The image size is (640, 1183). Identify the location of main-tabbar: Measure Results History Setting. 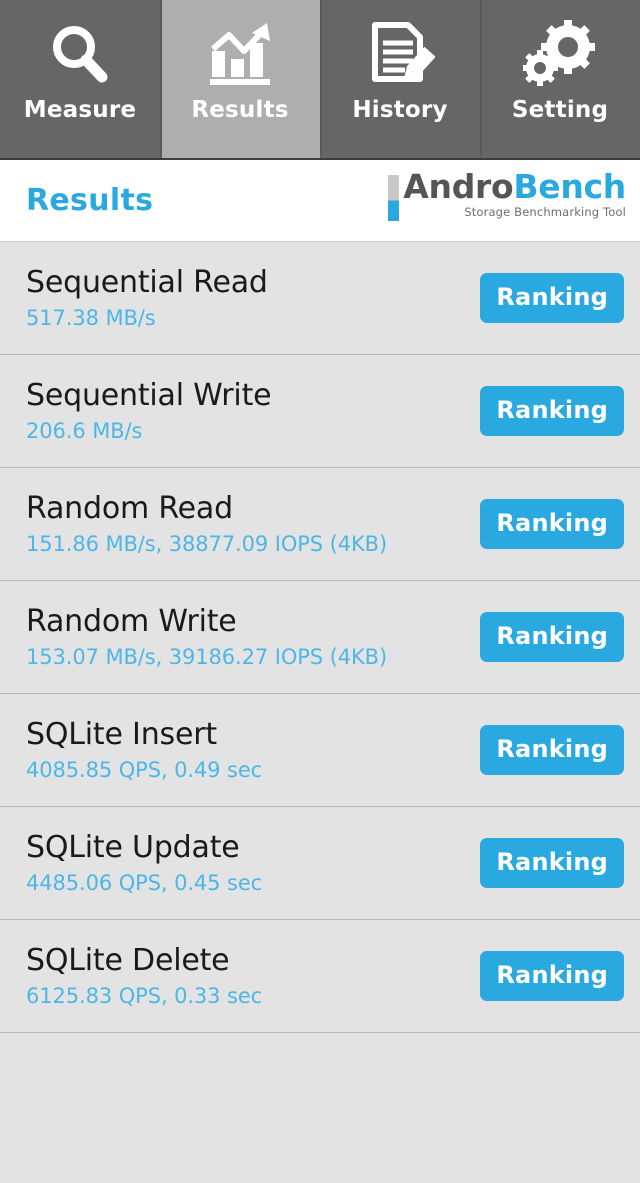
(320, 80).